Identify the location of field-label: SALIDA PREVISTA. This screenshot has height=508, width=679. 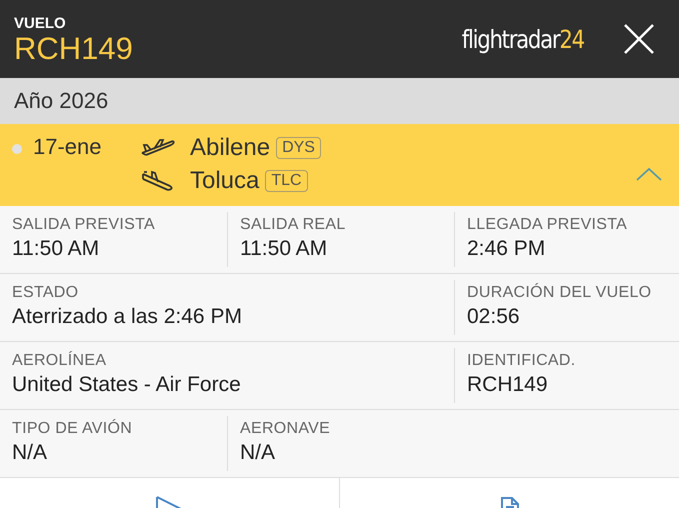
(84, 225).